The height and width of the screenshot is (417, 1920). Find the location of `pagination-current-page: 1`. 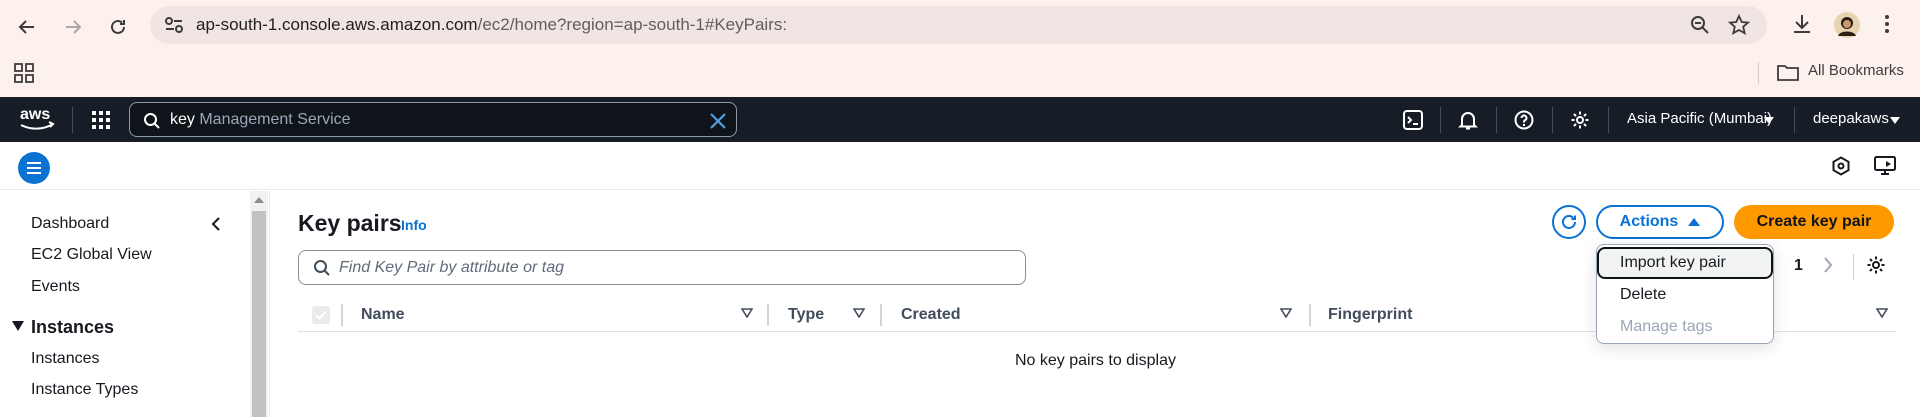

pagination-current-page: 1 is located at coordinates (1798, 266).